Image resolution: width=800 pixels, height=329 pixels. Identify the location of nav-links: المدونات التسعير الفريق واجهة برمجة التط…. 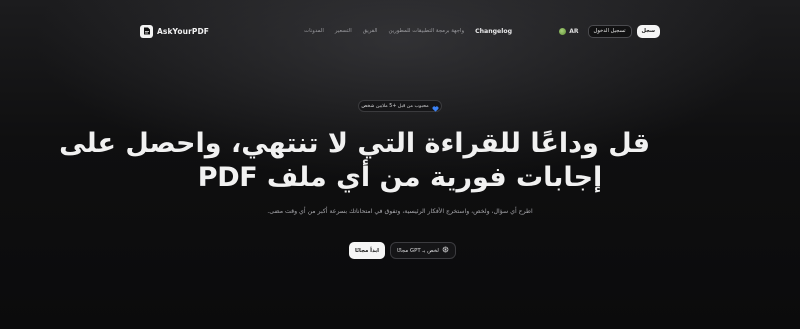
(408, 31).